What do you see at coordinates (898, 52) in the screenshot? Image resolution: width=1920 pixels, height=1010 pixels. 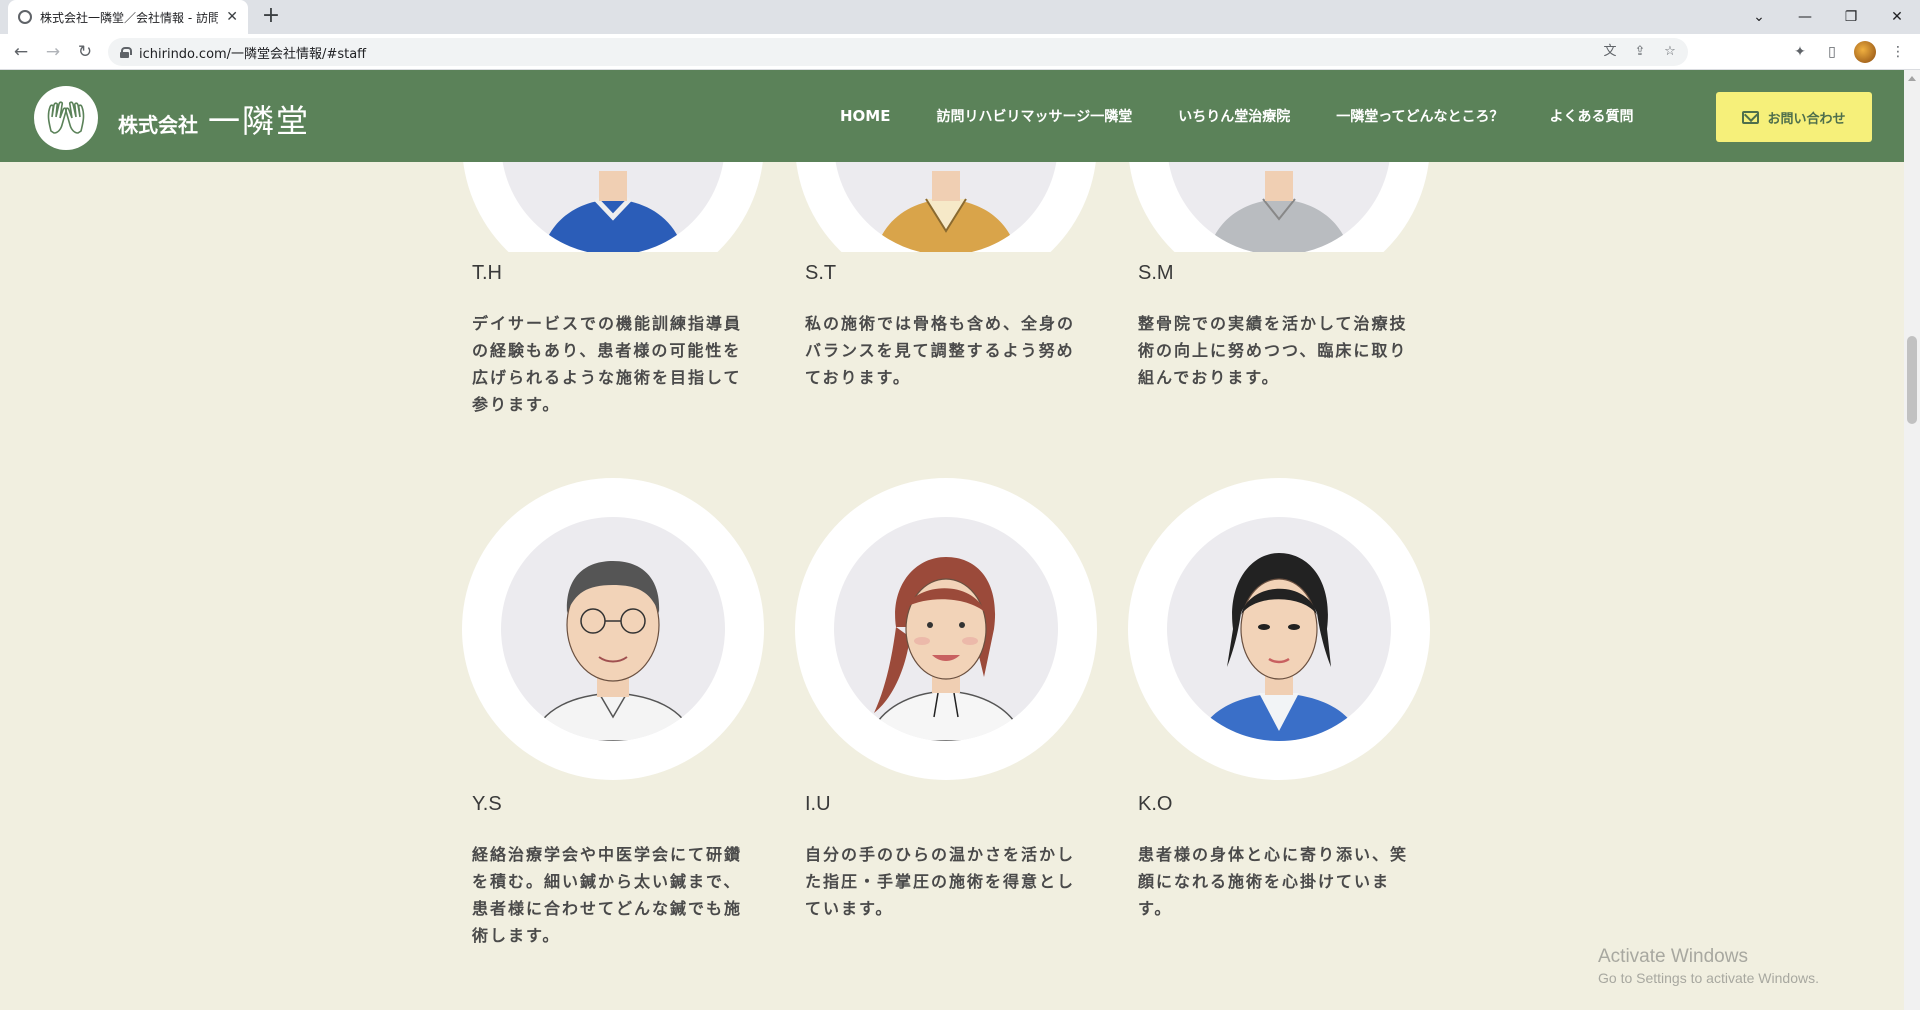 I see `address-bar: ichirindo.com/一隣堂会社情報/#staff 文 ⇪ ☆` at bounding box center [898, 52].